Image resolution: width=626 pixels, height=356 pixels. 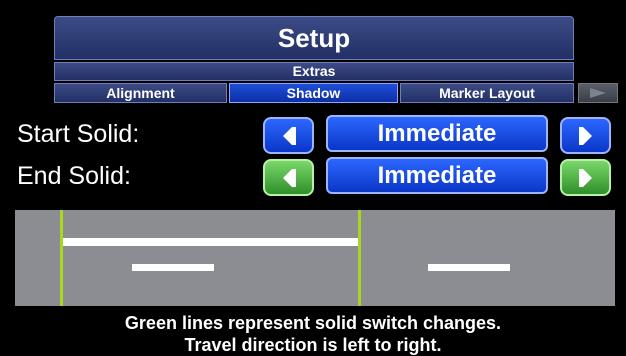 I want to click on start-solid-label: Start Solid:, so click(x=78, y=134).